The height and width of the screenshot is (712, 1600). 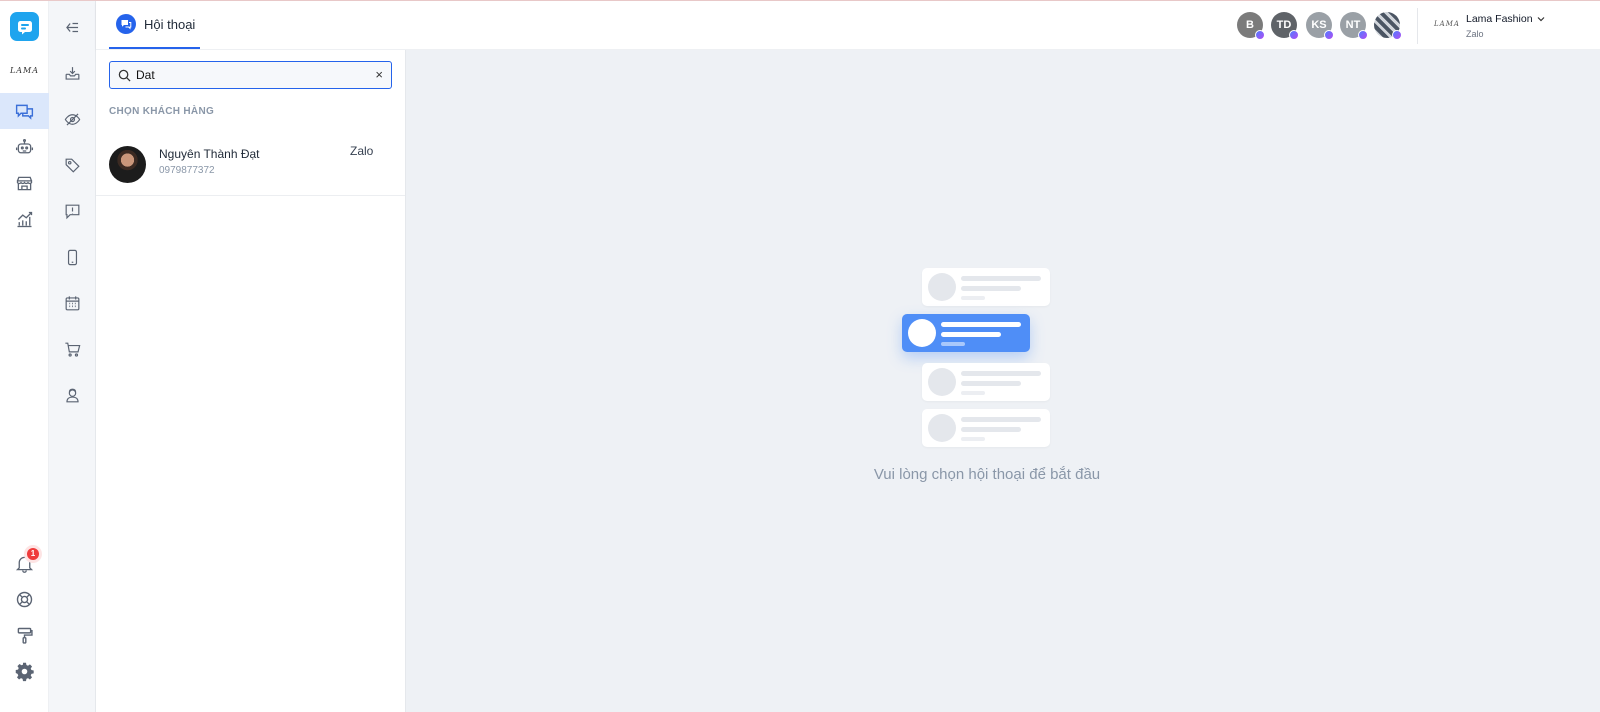 What do you see at coordinates (126, 24) in the screenshot?
I see `conversation-tab-icon` at bounding box center [126, 24].